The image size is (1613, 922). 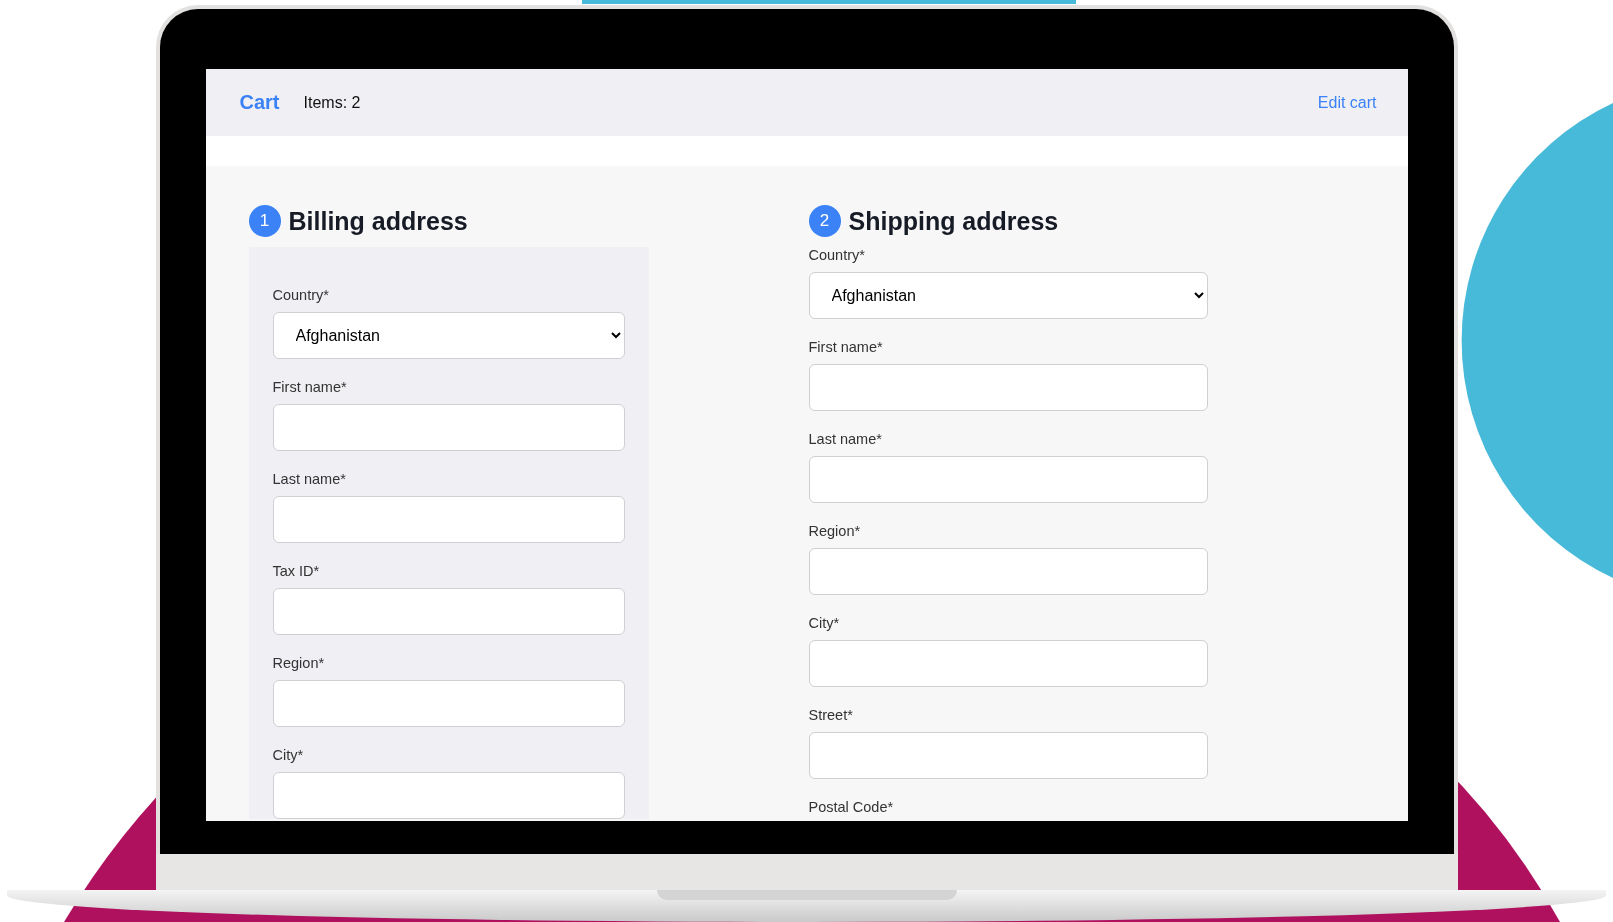 I want to click on section-title: Shipping address, so click(x=953, y=221).